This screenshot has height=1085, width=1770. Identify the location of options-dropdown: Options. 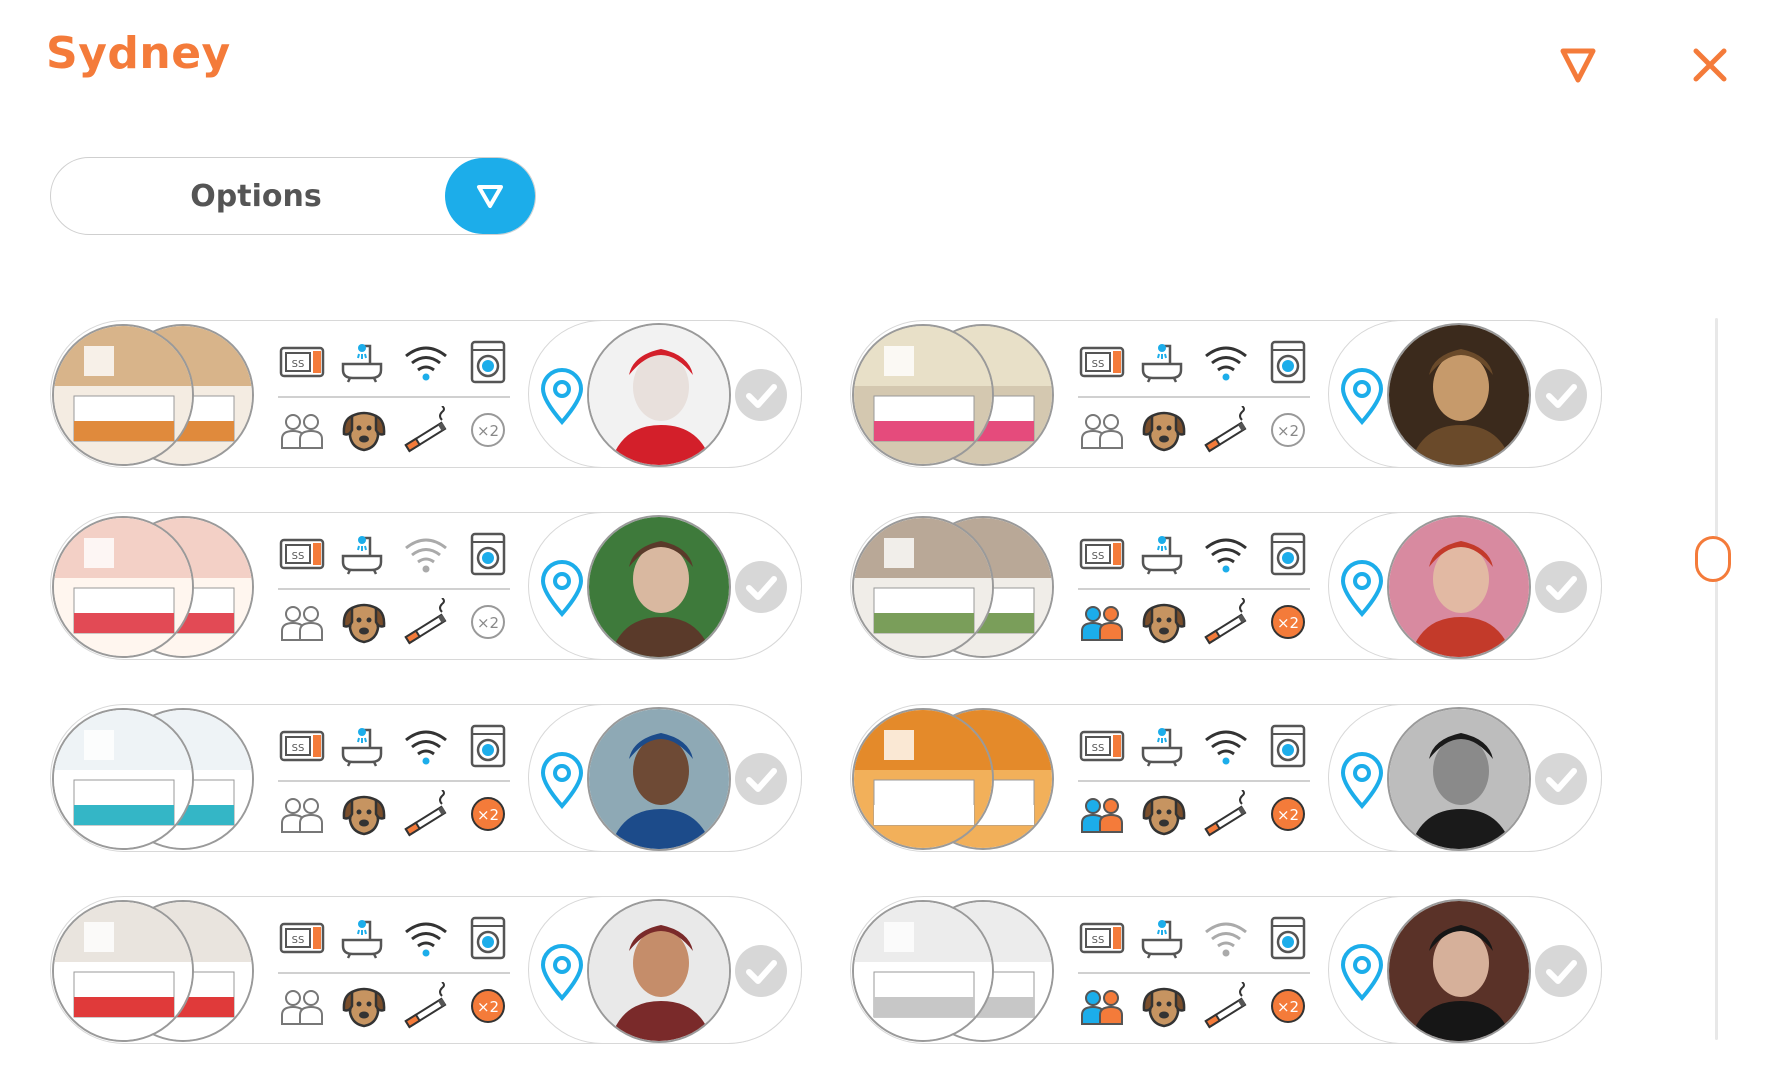
(293, 196).